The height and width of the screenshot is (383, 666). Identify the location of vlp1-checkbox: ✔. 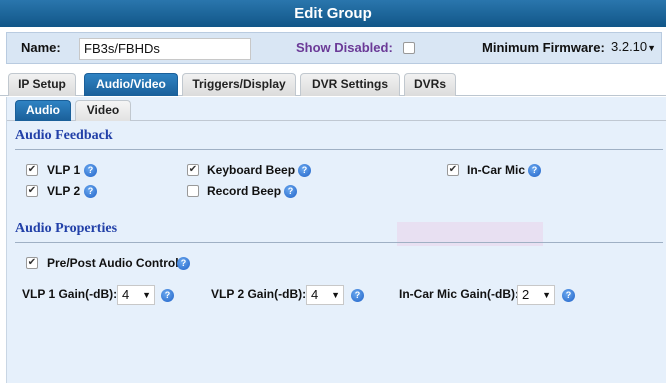
(32, 170).